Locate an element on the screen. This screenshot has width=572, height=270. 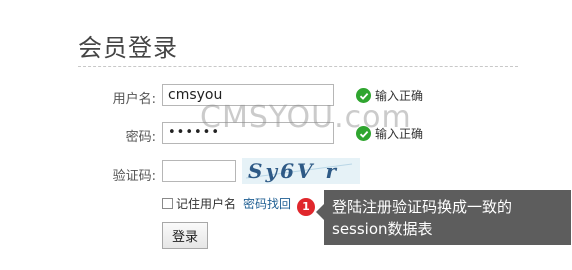
watermark: CMSYOU.com is located at coordinates (306, 117).